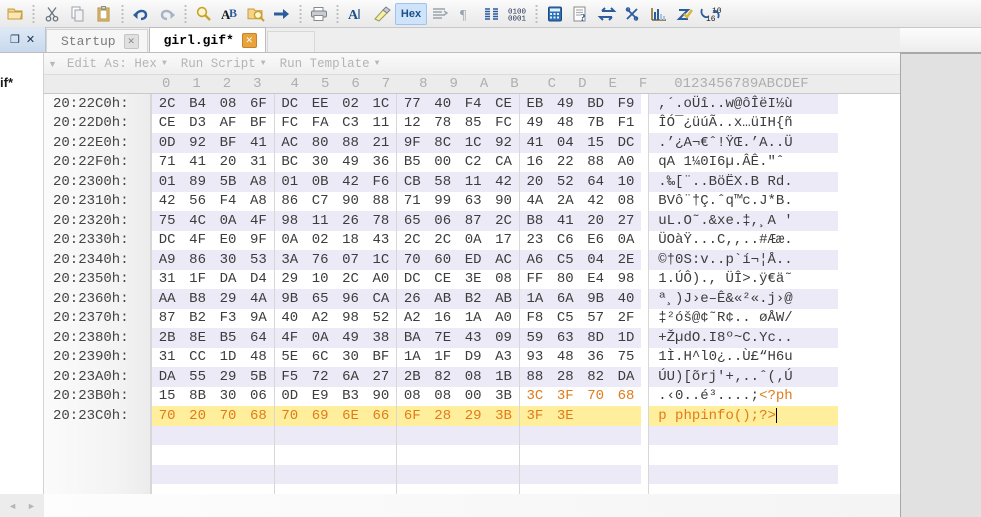 The image size is (981, 517). What do you see at coordinates (228, 377) in the screenshot?
I see `hex-byte: 29` at bounding box center [228, 377].